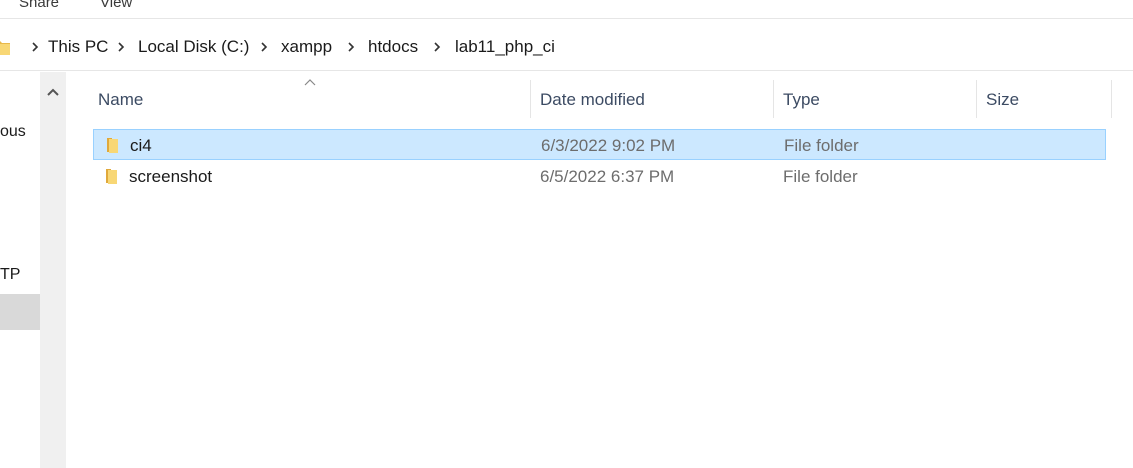  What do you see at coordinates (306, 47) in the screenshot?
I see `breadcrumb-xampp: xampp` at bounding box center [306, 47].